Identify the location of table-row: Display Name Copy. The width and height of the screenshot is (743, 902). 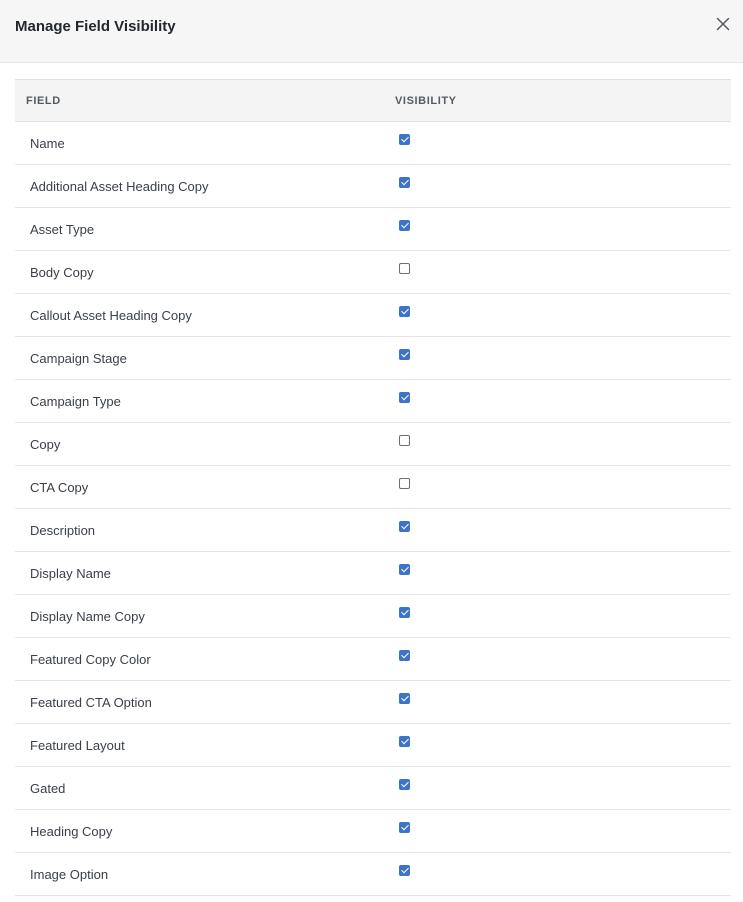
(373, 616).